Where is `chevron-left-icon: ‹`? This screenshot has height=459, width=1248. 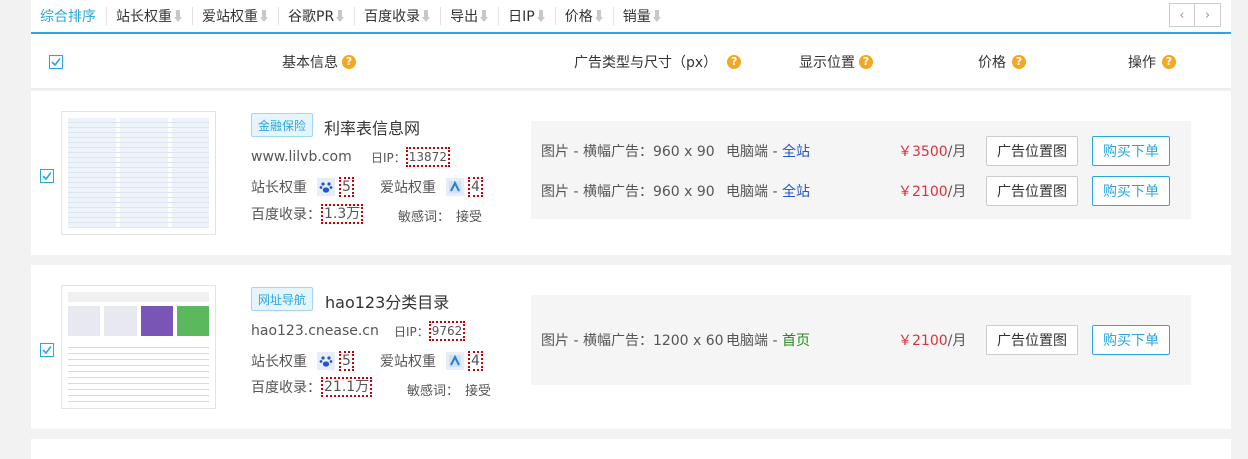 chevron-left-icon: ‹ is located at coordinates (1182, 15).